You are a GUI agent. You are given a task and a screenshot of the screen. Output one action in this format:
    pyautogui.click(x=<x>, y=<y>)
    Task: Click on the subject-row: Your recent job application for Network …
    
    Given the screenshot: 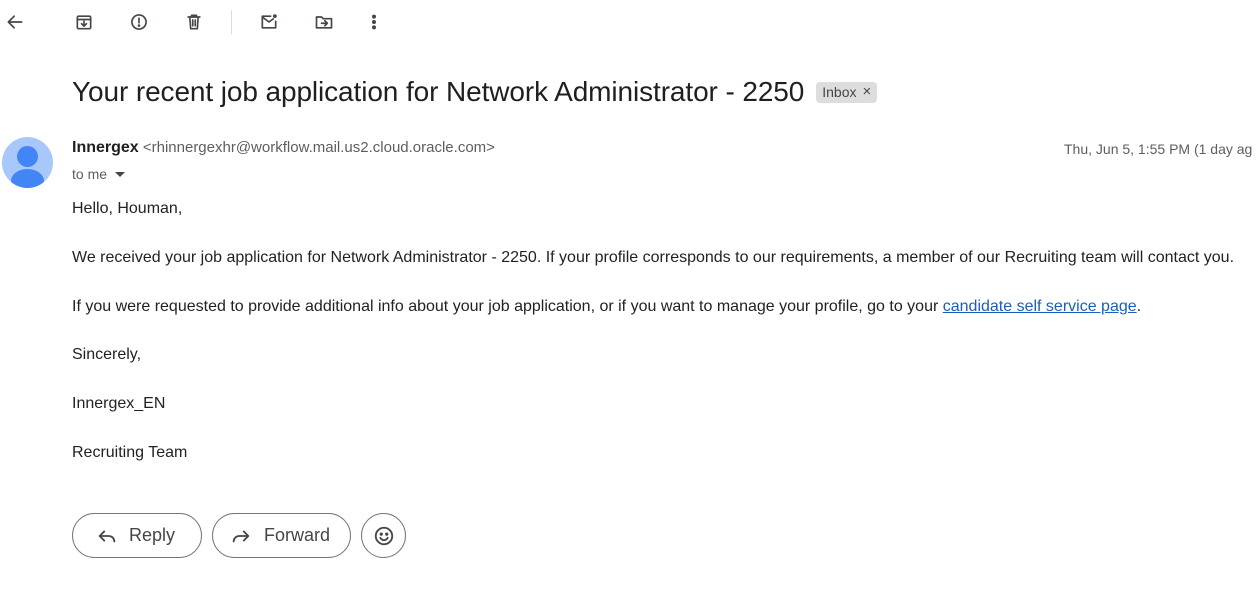 What is the action you would take?
    pyautogui.click(x=475, y=92)
    